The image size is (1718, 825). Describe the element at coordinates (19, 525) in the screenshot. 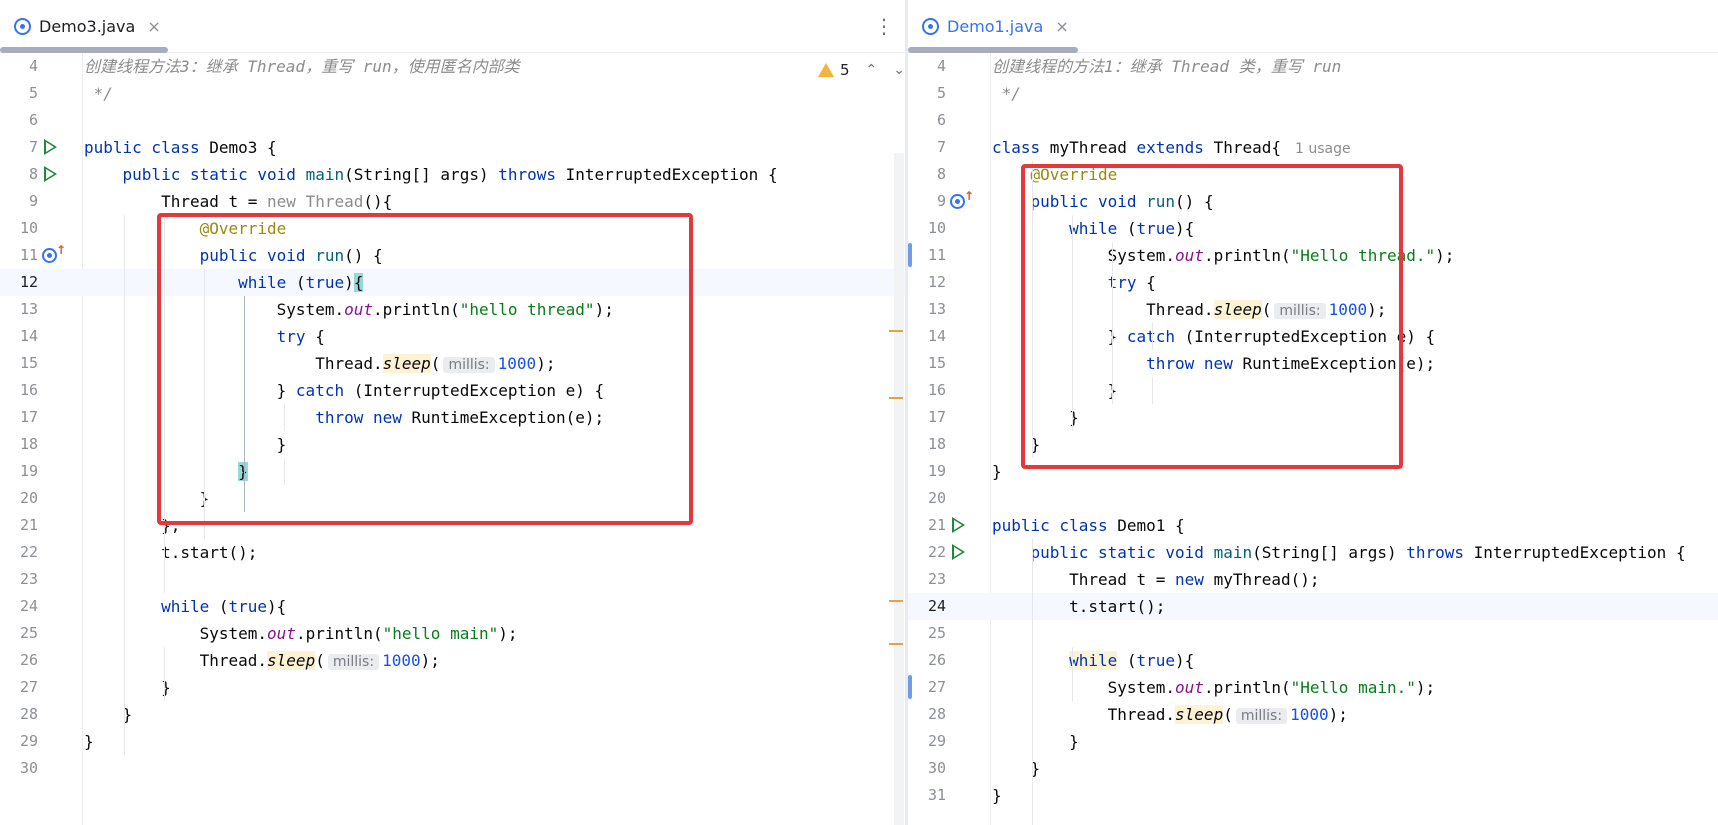

I see `line-number: 21` at that location.